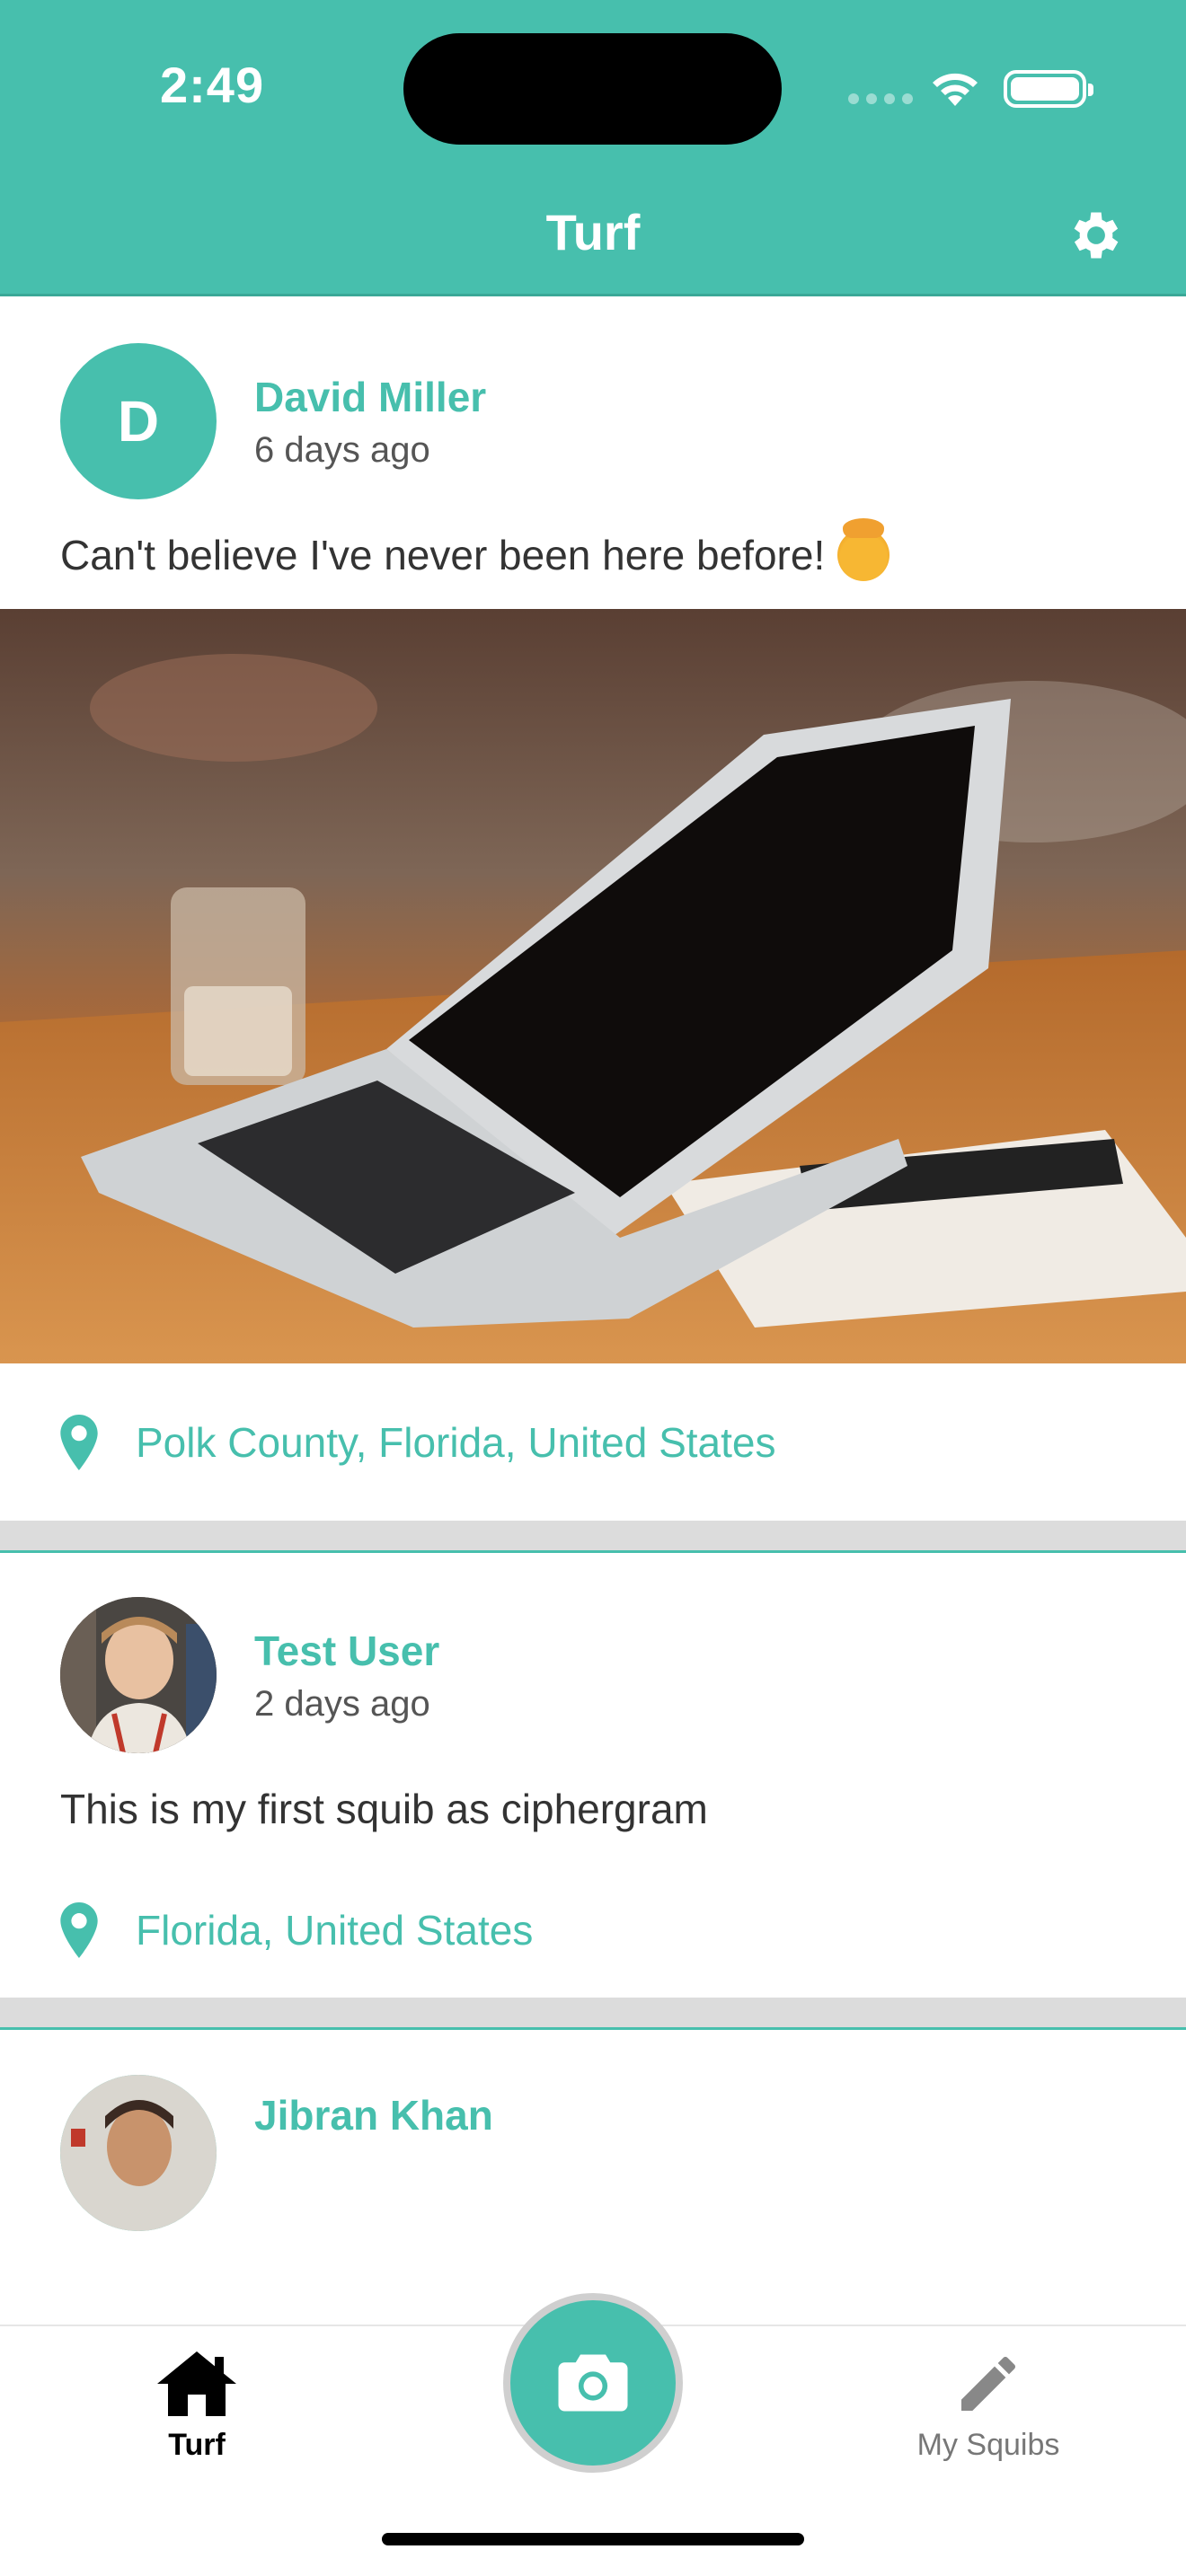  I want to click on dynamic-island, so click(592, 89).